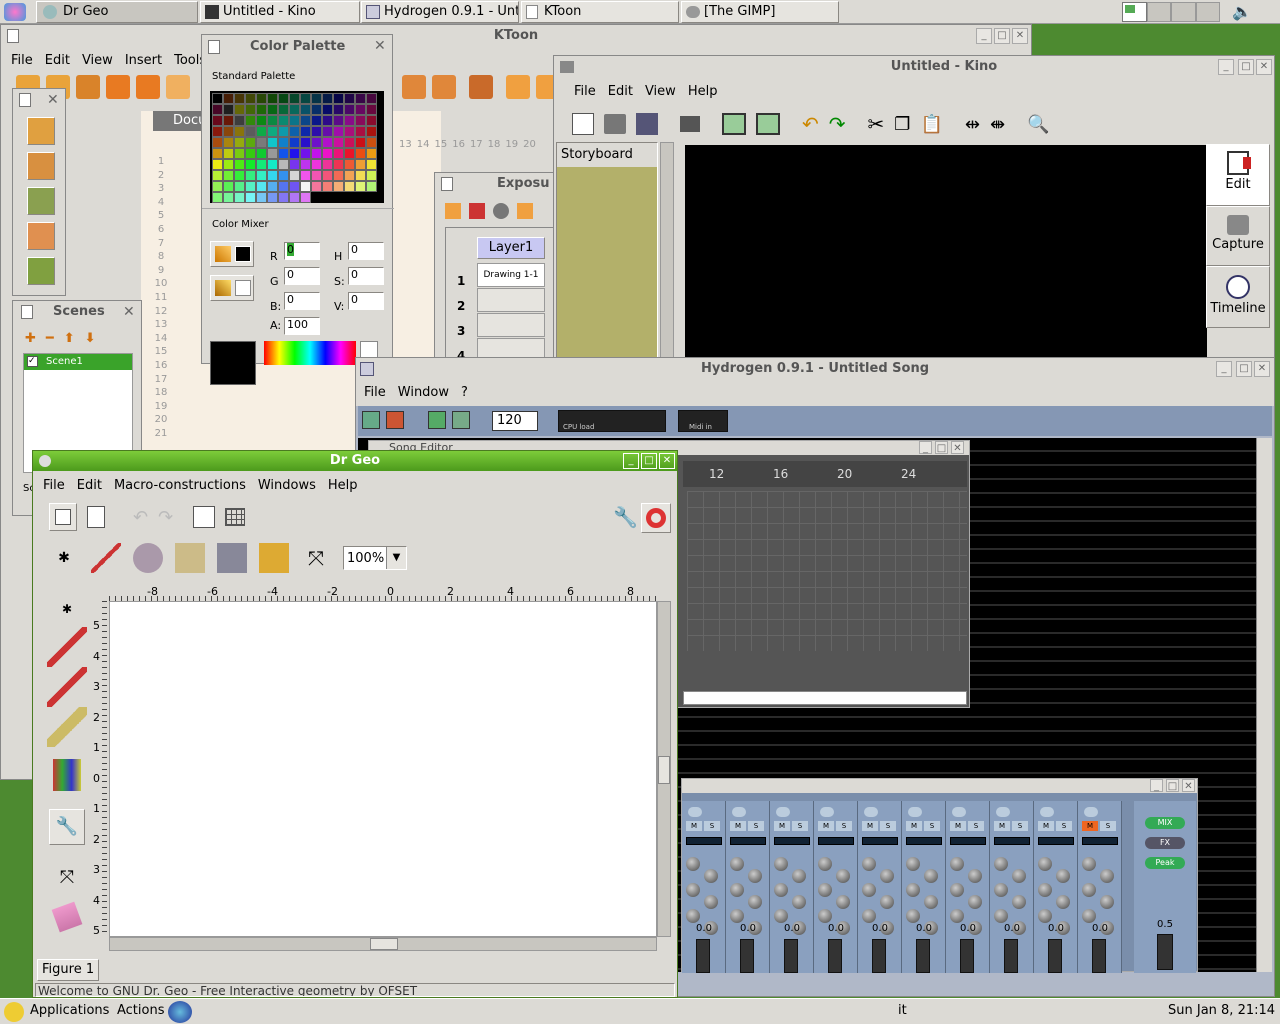  I want to click on standard-palette-grid, so click(297, 147).